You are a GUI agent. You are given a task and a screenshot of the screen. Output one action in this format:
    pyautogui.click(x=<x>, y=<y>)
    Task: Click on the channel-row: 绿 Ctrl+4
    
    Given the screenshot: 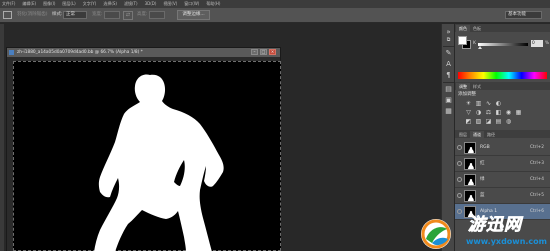 What is the action you would take?
    pyautogui.click(x=502, y=180)
    